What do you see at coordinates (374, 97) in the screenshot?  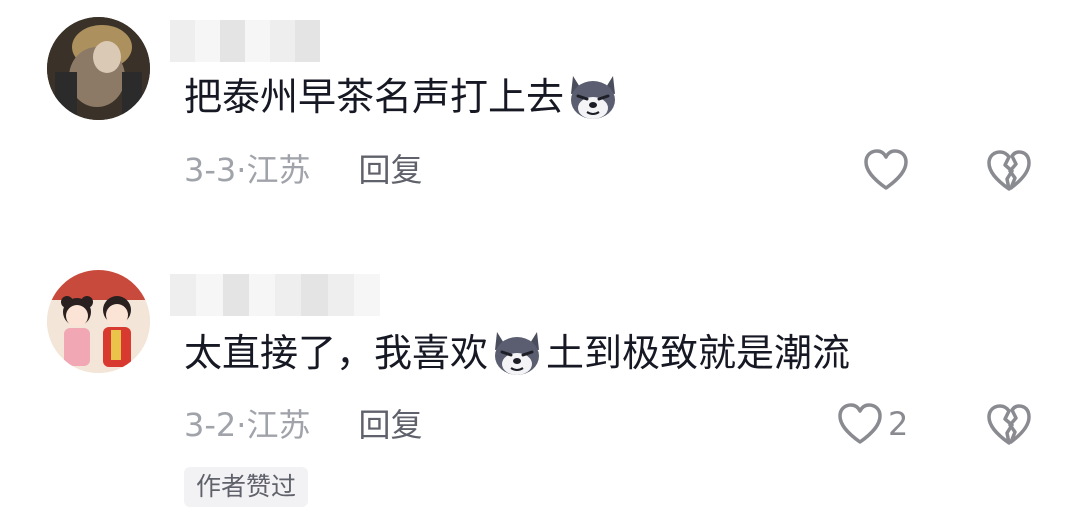 I see `comment-text-part: 把泰州早茶名声打上去` at bounding box center [374, 97].